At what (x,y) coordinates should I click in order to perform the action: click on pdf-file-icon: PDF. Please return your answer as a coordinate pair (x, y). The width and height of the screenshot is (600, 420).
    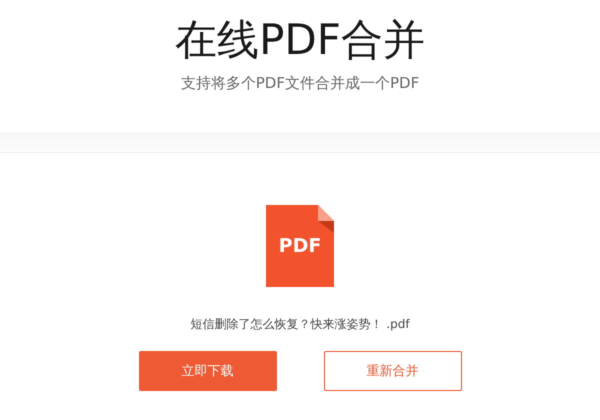
    Looking at the image, I should click on (300, 246).